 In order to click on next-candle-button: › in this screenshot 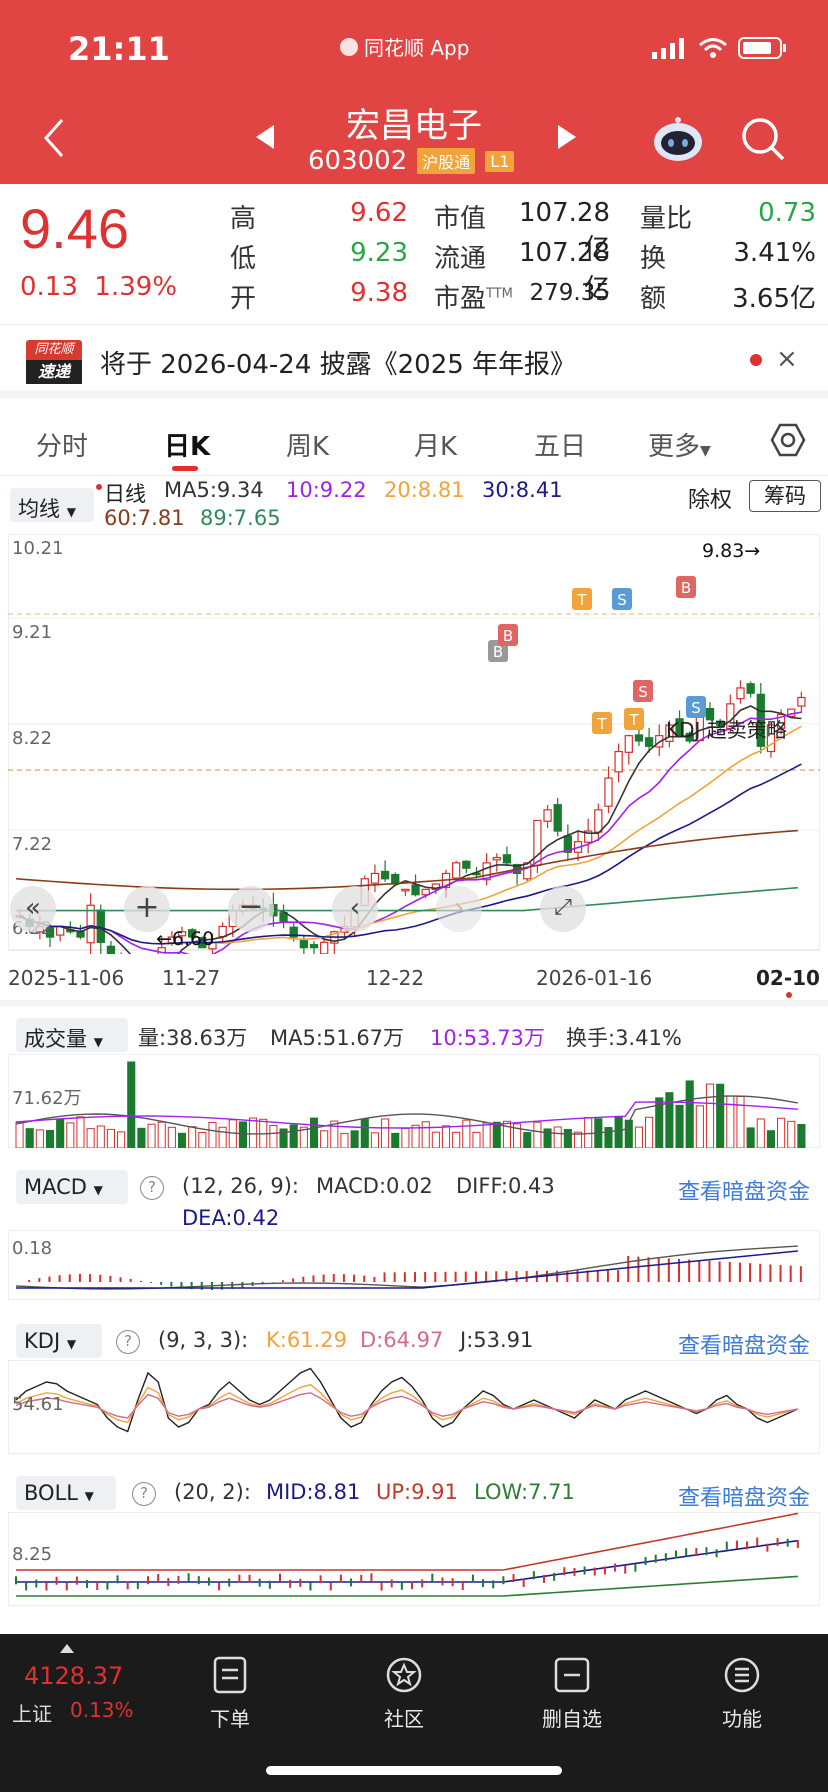, I will do `click(459, 909)`.